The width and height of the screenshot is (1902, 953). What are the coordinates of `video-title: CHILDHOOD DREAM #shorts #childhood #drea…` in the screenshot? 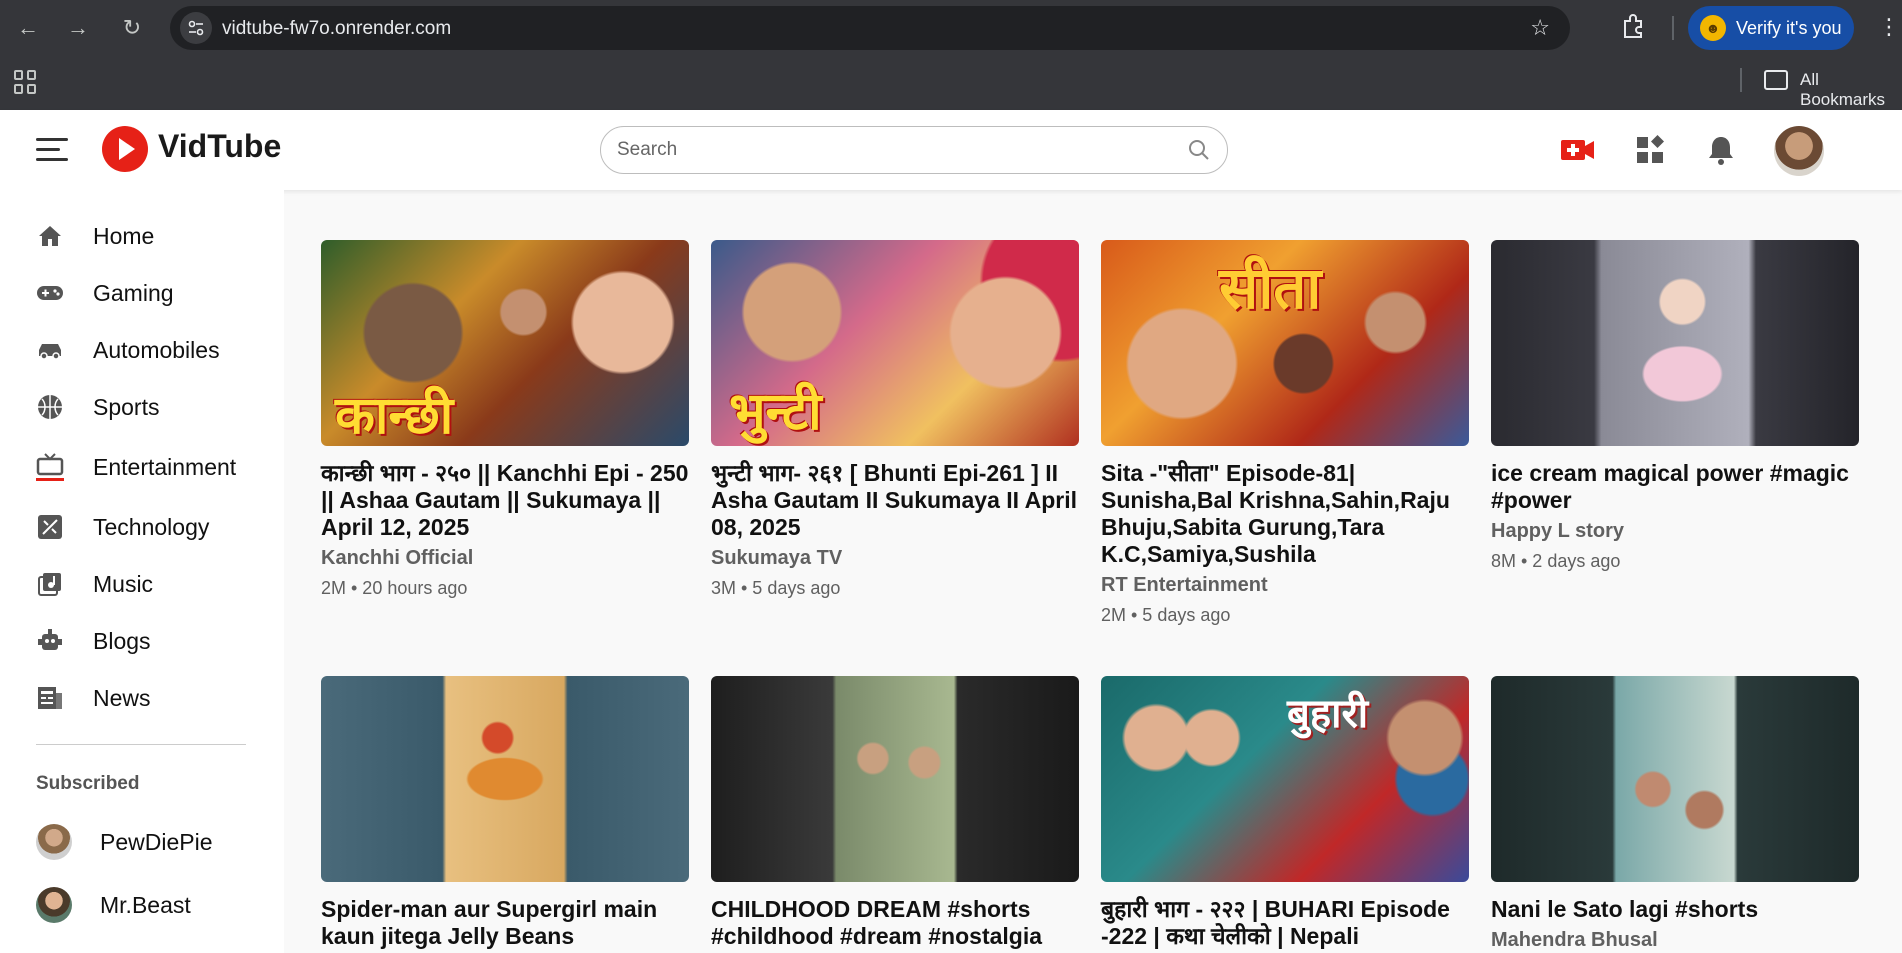 It's located at (895, 923).